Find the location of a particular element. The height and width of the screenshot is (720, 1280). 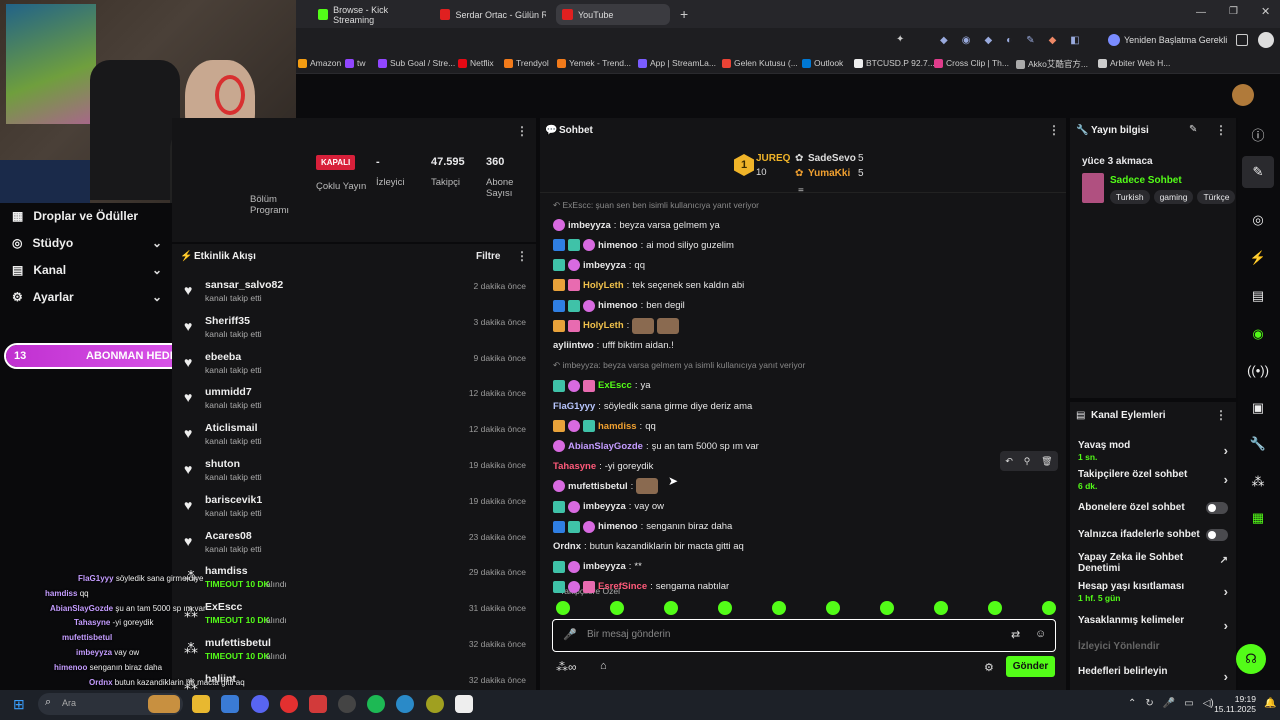

vivaldi-icon is located at coordinates (289, 704).